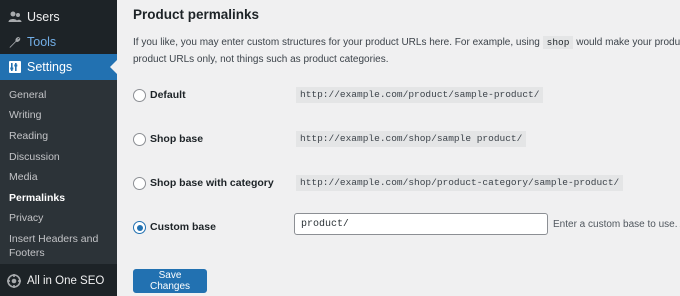  I want to click on submenu-item-reading: Reading, so click(28, 136).